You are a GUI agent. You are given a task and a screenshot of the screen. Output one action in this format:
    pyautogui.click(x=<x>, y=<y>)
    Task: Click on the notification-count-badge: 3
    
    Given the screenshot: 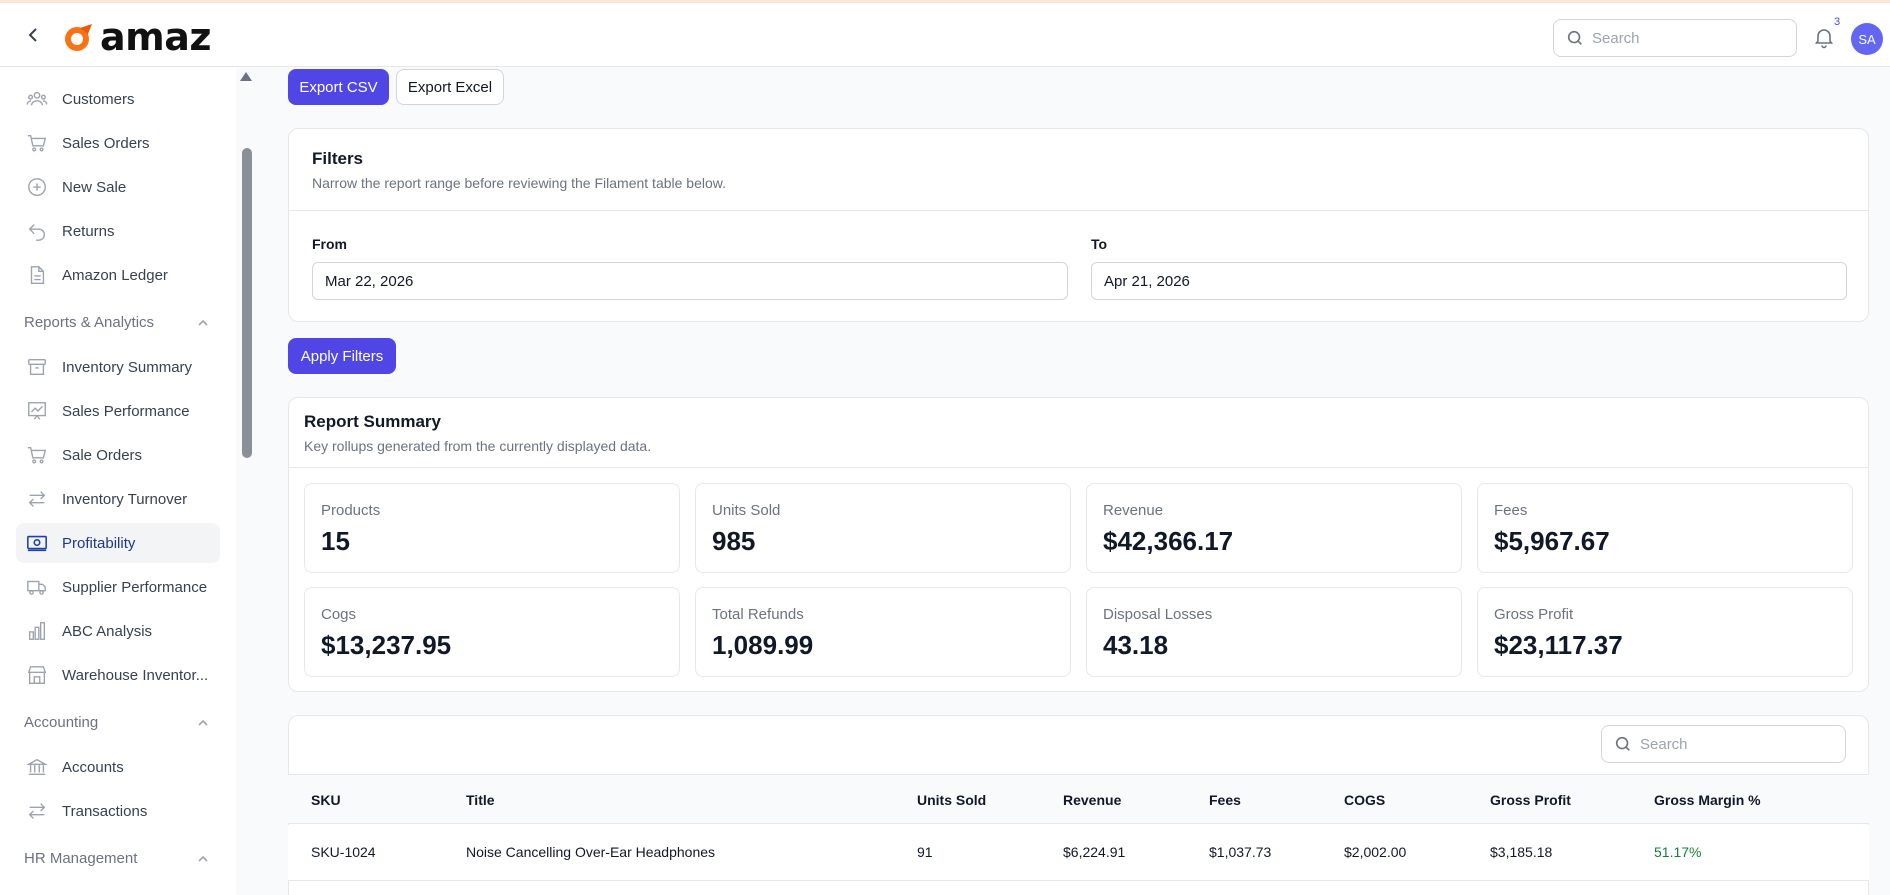 What is the action you would take?
    pyautogui.click(x=1837, y=22)
    